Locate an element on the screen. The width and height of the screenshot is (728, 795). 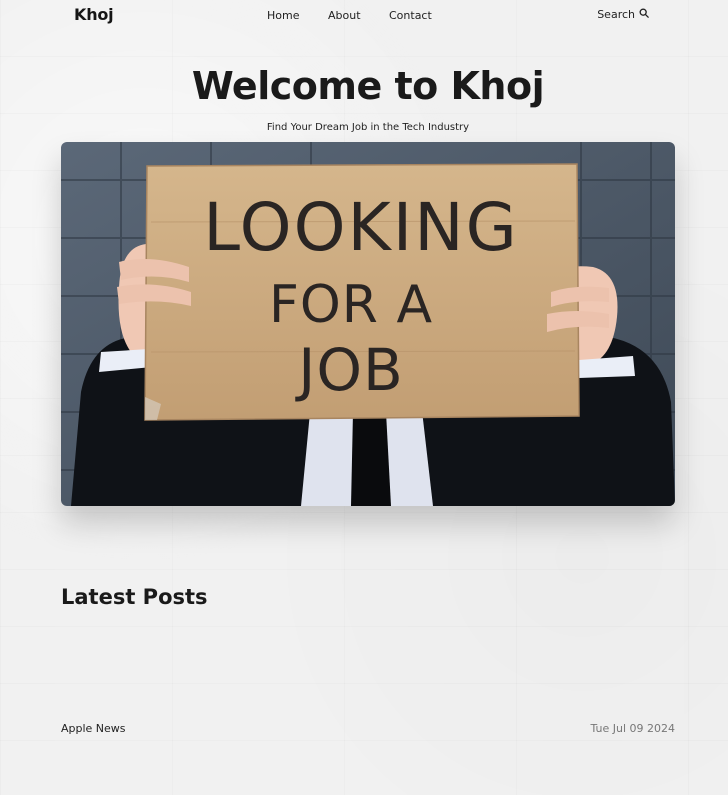
post-list-item: Apple News Tue Jul 09 2024 is located at coordinates (368, 728).